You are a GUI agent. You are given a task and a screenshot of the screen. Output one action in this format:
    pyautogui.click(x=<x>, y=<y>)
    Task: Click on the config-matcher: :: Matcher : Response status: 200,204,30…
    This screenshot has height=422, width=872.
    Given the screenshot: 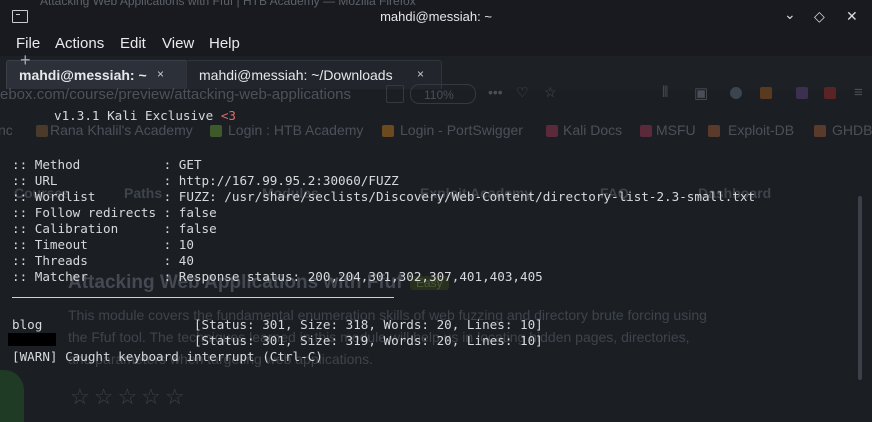 What is the action you would take?
    pyautogui.click(x=277, y=276)
    